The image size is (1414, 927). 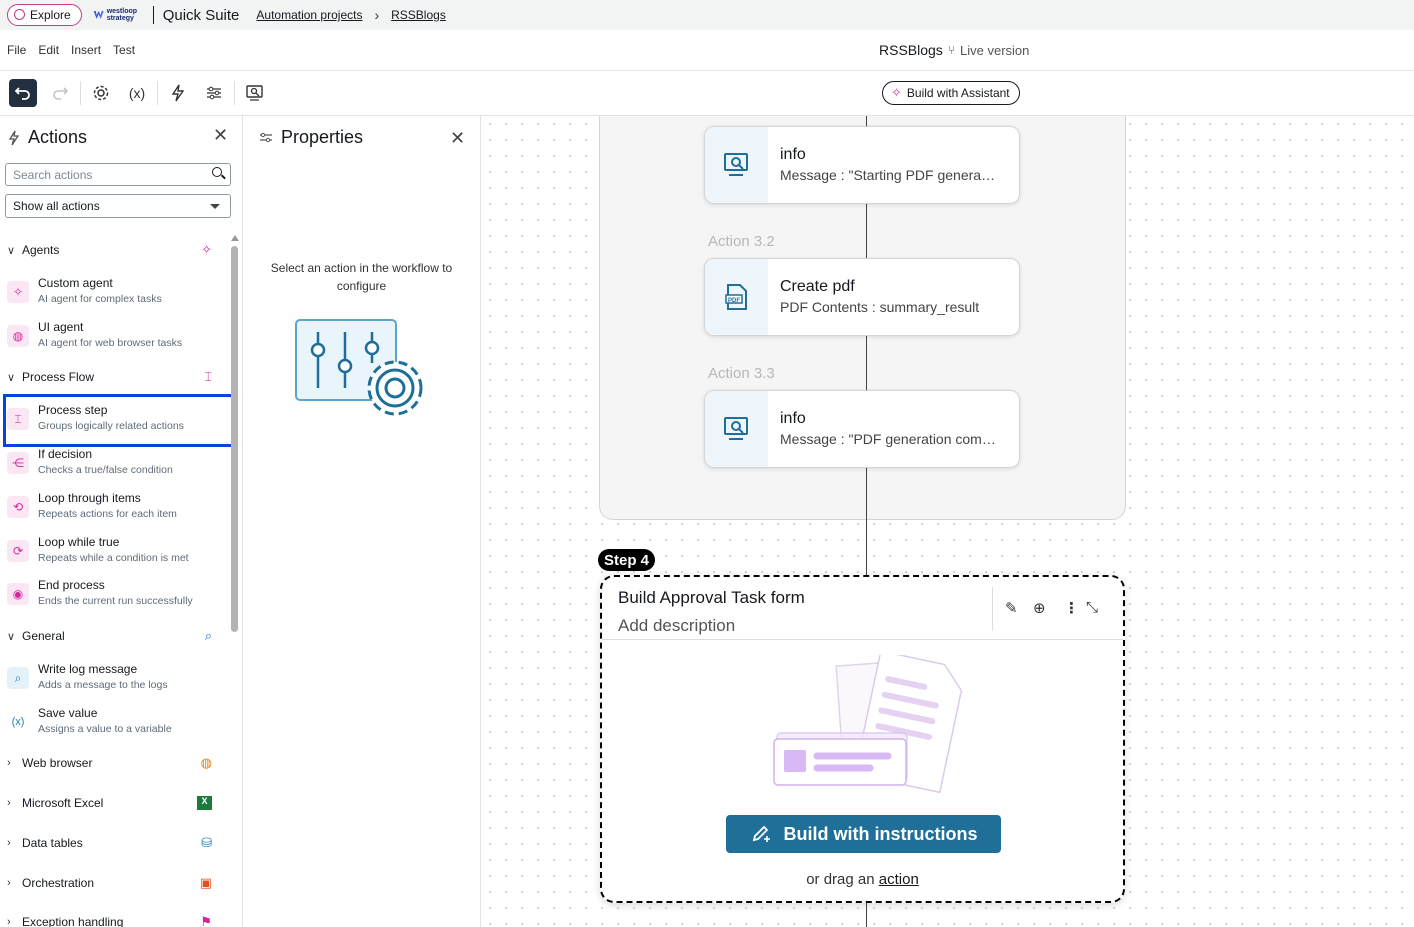 What do you see at coordinates (214, 93) in the screenshot?
I see `properties-toggle-button` at bounding box center [214, 93].